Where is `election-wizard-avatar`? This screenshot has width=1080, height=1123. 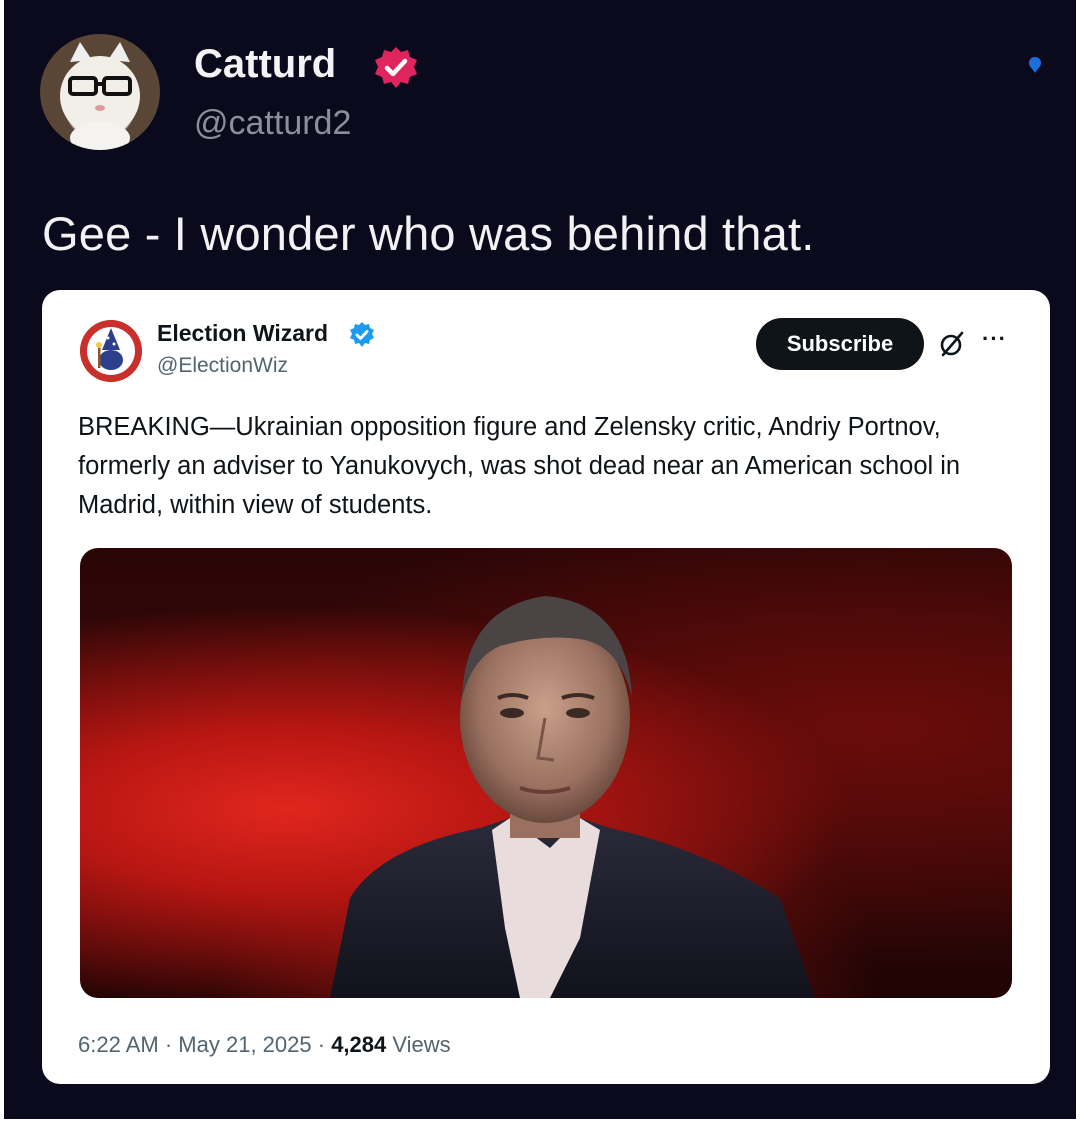 election-wizard-avatar is located at coordinates (111, 351).